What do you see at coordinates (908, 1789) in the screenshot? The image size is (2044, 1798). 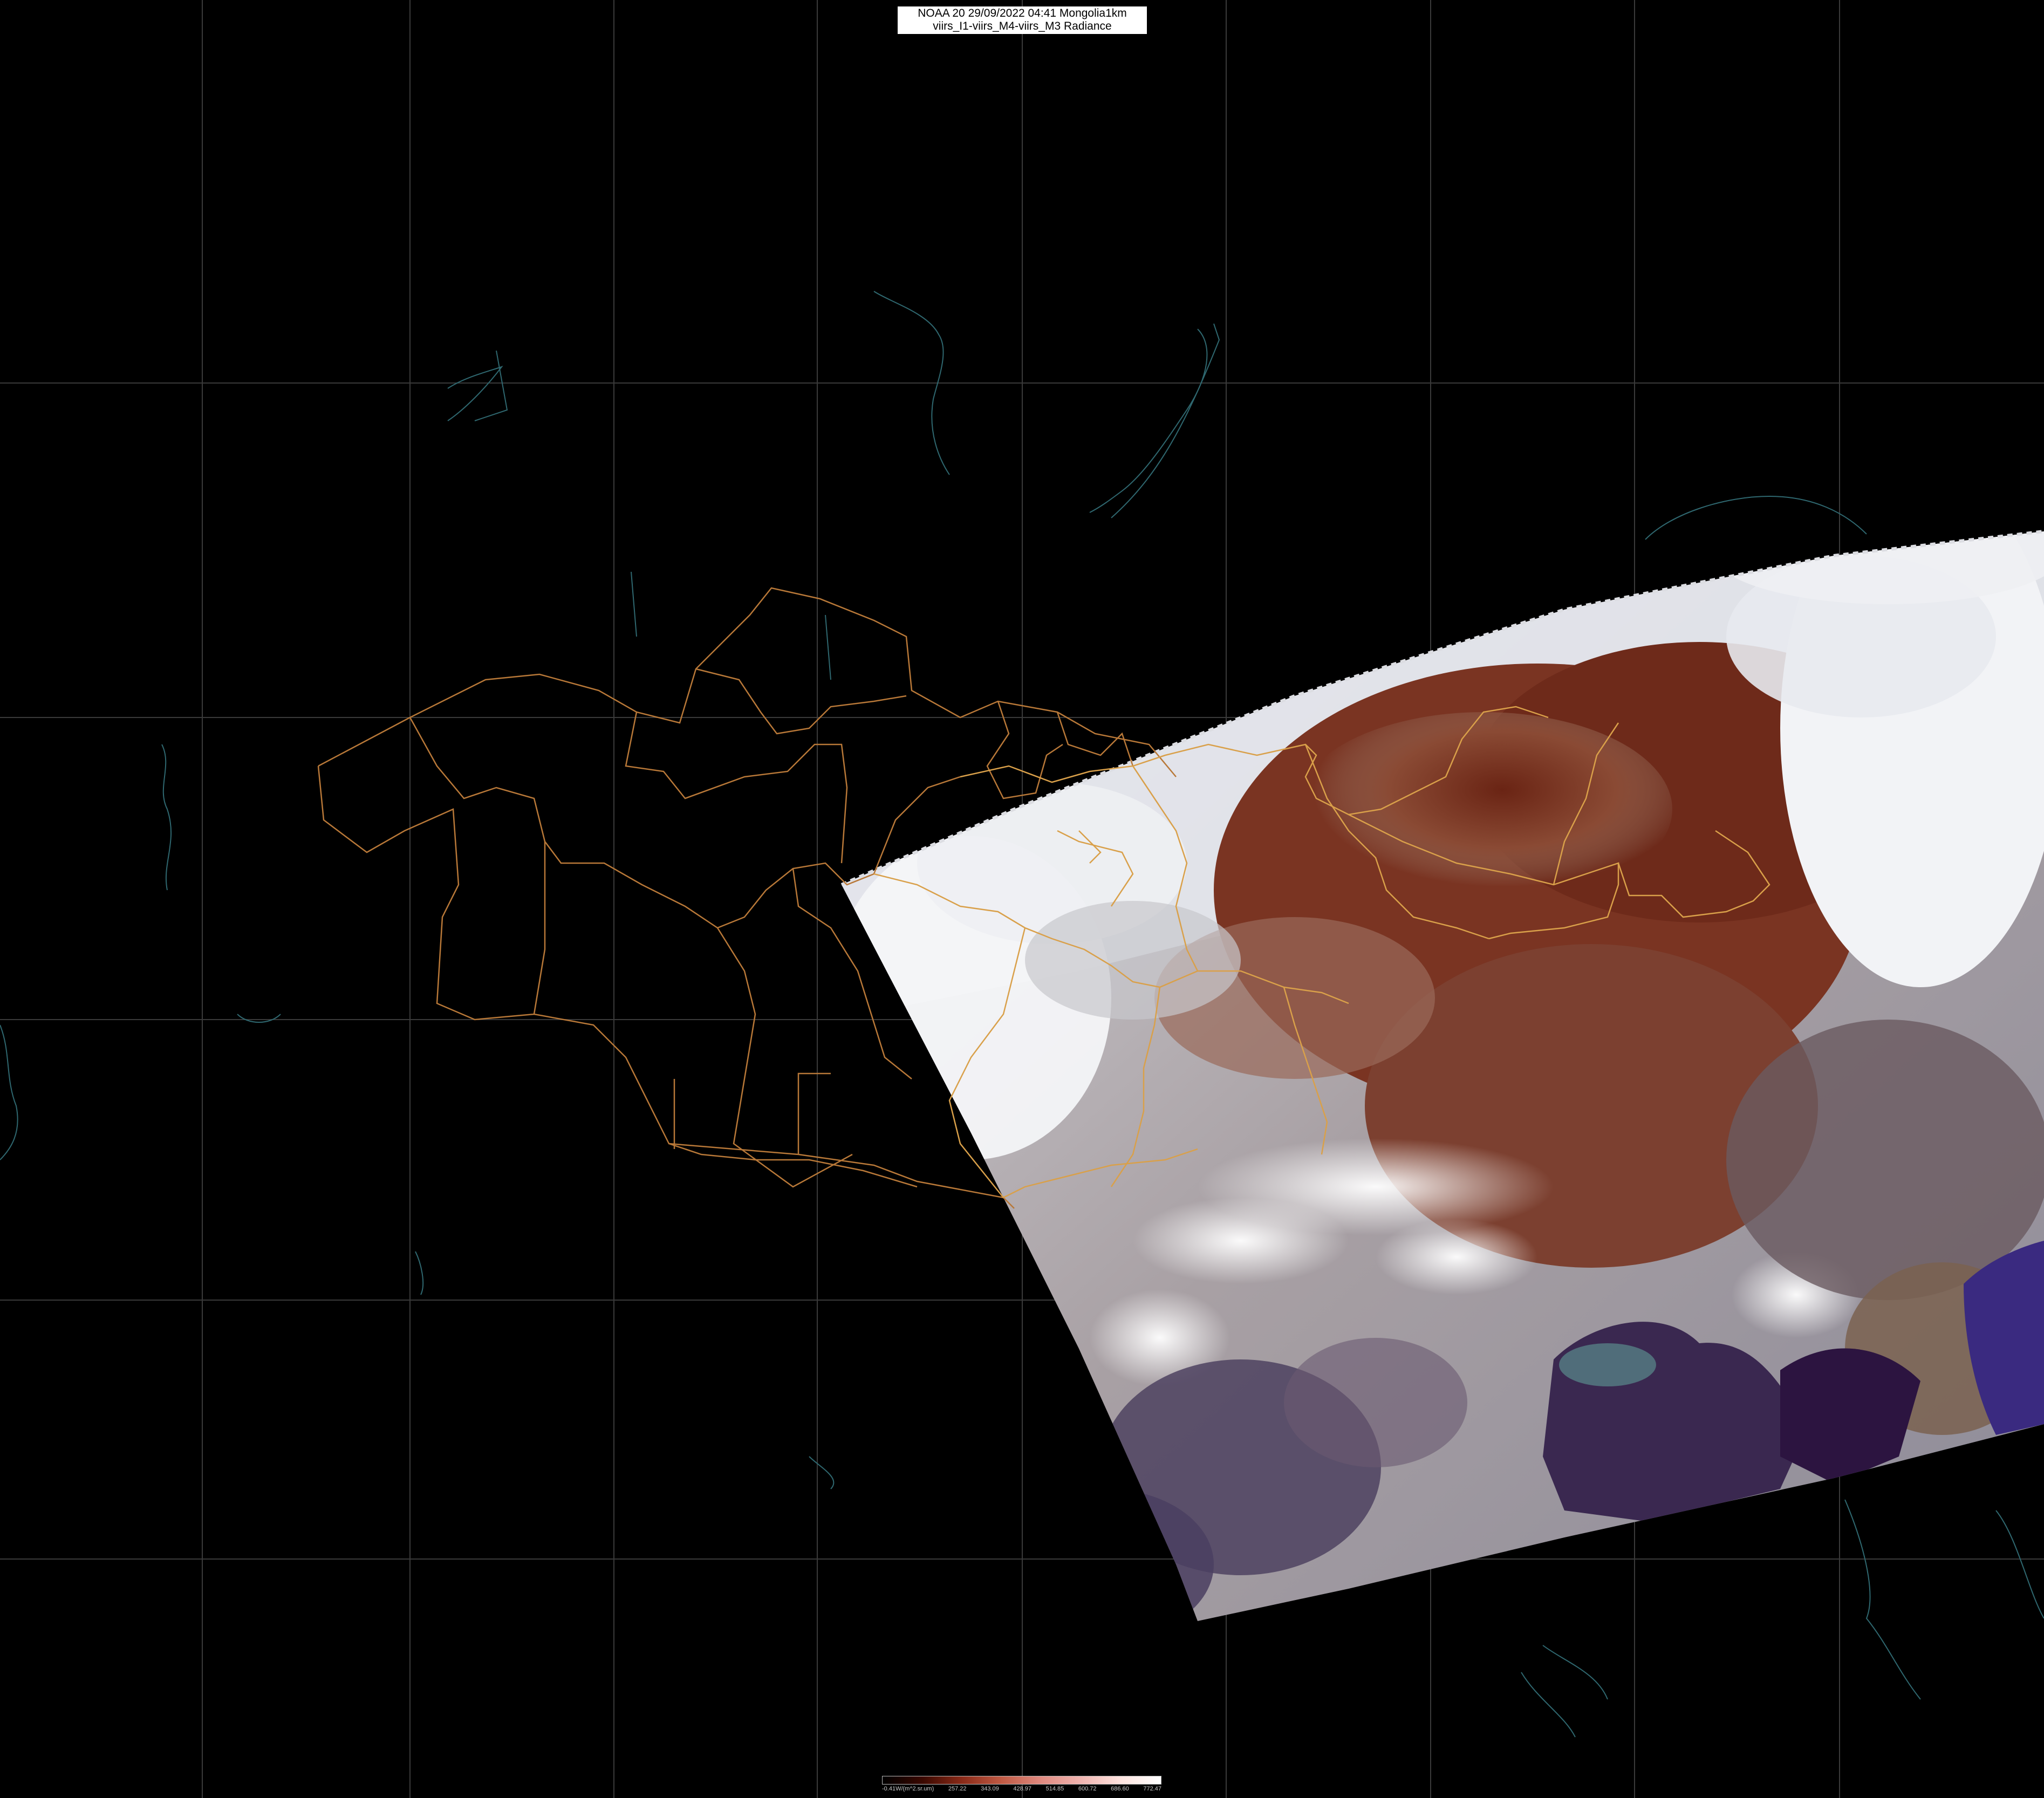 I see `legend-label: -0.41W/(m^2.sr.um)` at bounding box center [908, 1789].